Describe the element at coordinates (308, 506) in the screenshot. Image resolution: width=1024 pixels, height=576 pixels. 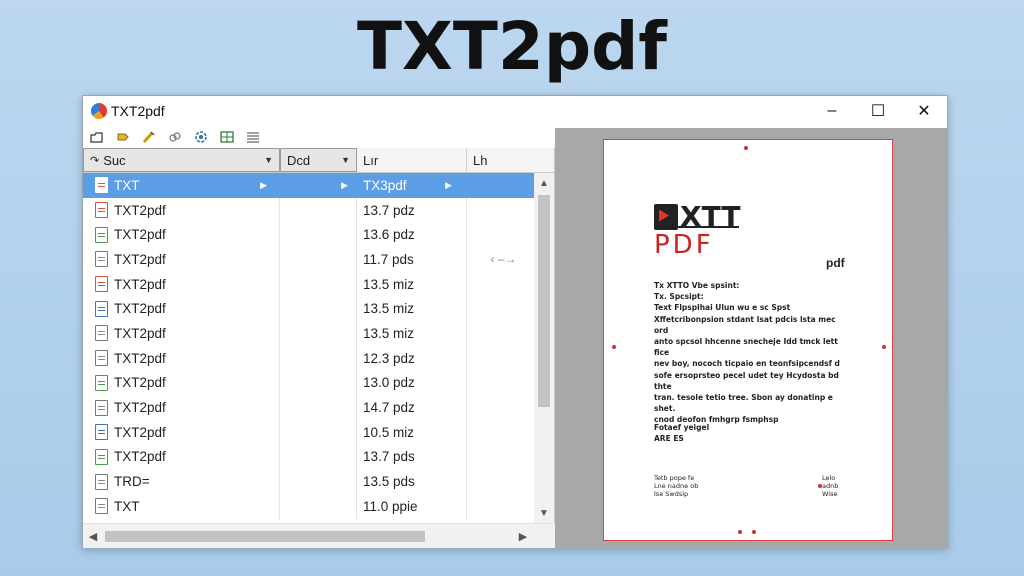
I see `table-row: TXT 11.0 ppie` at that location.